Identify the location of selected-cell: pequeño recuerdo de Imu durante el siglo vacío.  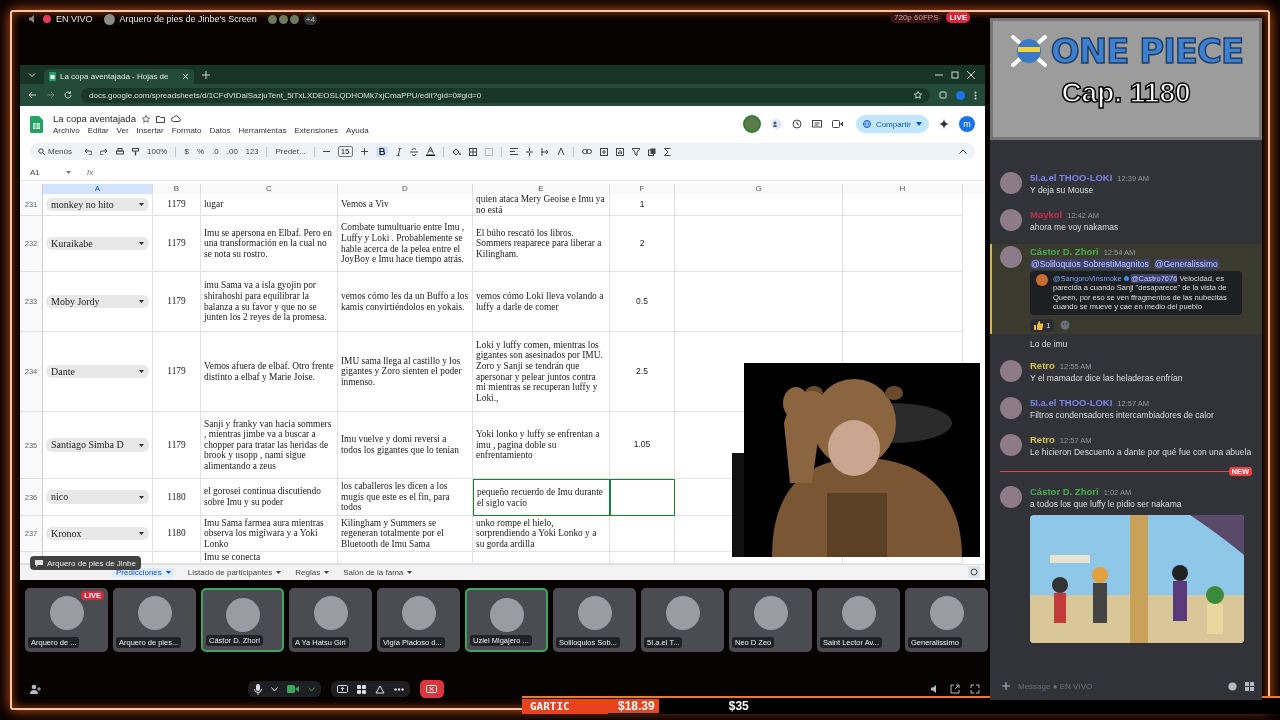
(541, 497).